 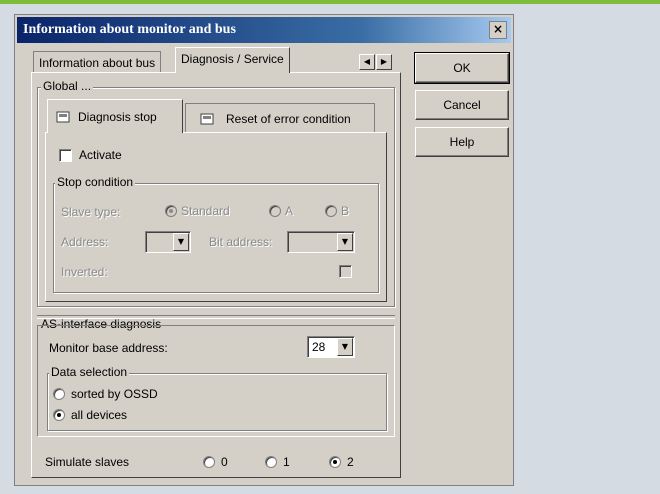 What do you see at coordinates (384, 62) in the screenshot?
I see `tab-scroll-right-icon: ▶` at bounding box center [384, 62].